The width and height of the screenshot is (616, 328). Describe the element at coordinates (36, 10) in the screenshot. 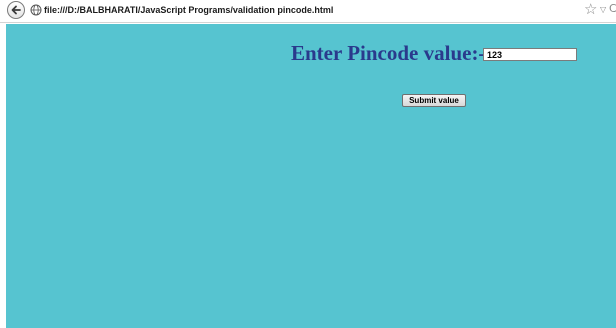

I see `globe-icon` at that location.